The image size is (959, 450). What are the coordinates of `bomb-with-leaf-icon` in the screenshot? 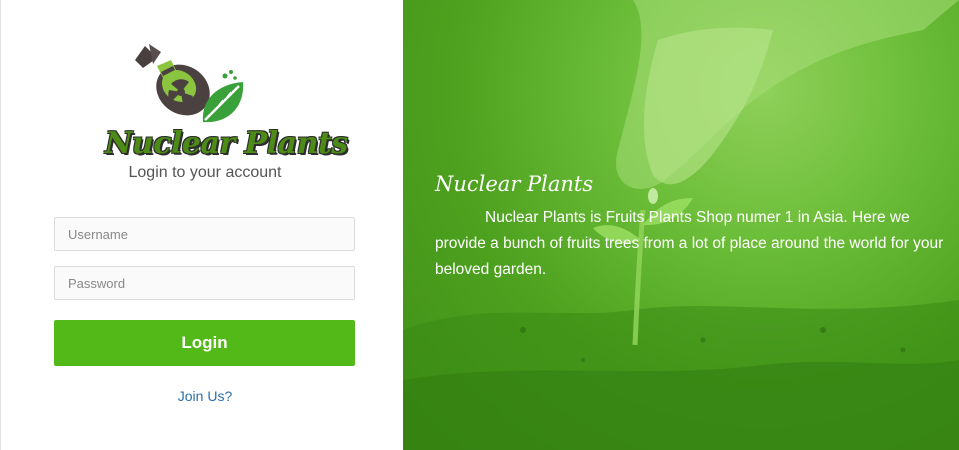 It's located at (189, 83).